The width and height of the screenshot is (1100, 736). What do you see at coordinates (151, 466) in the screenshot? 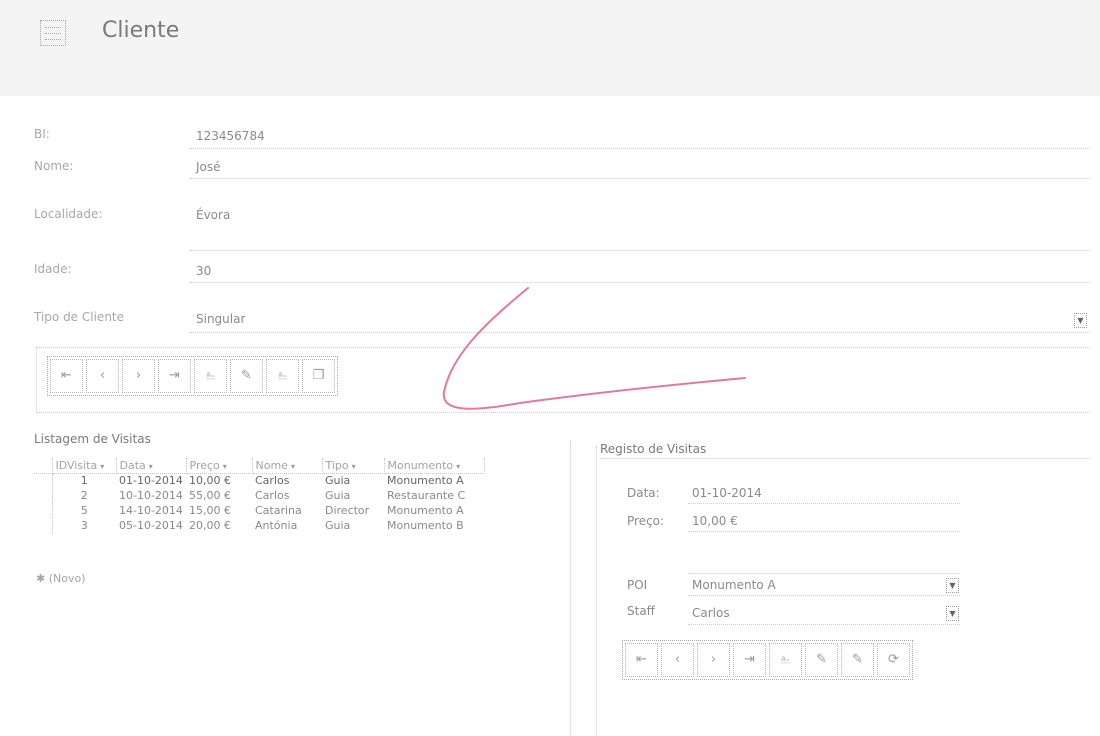
I see `column-header-data: Data ▾` at bounding box center [151, 466].